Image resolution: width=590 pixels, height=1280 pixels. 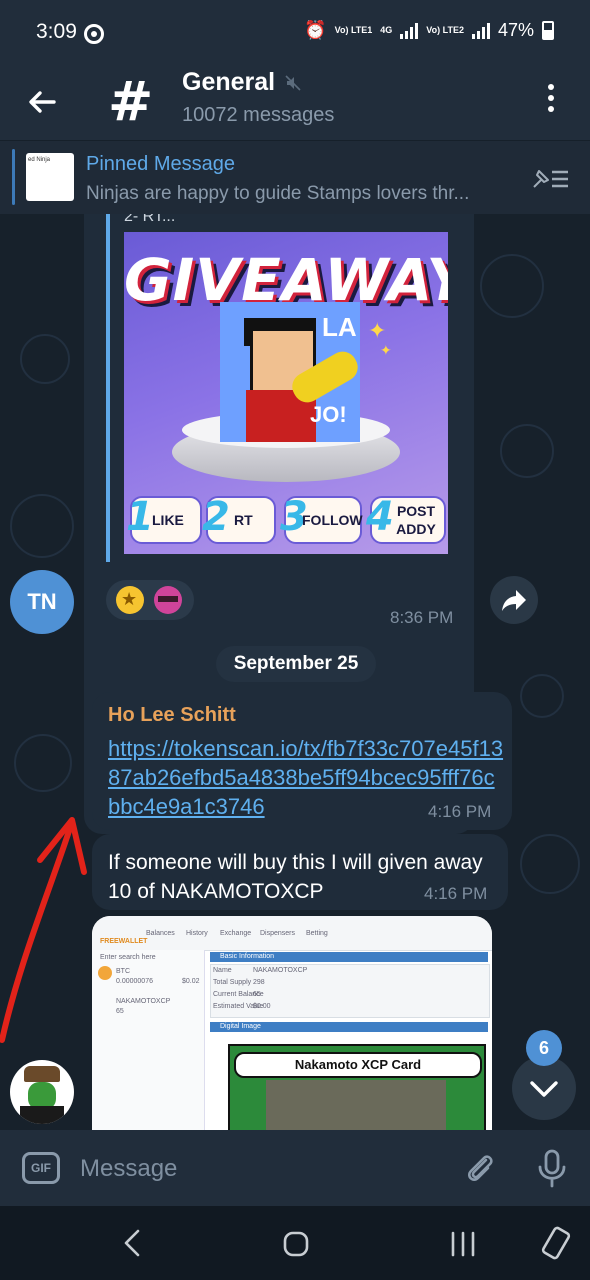 I want to click on step-label: RT, so click(x=243, y=520).